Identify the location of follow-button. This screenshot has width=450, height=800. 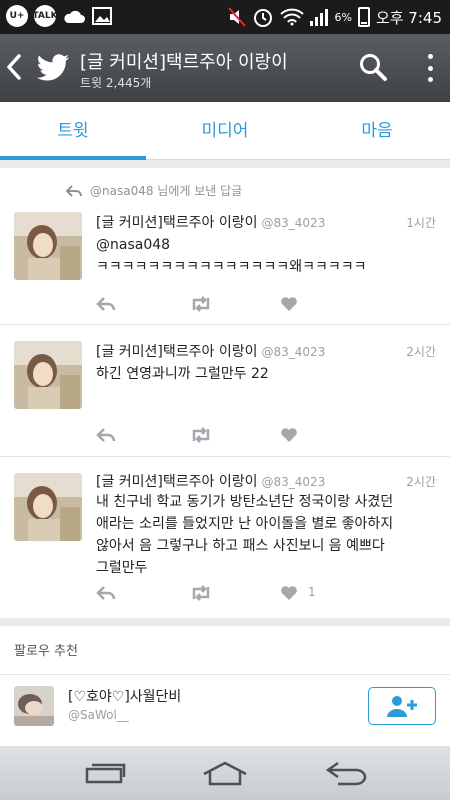
(402, 706).